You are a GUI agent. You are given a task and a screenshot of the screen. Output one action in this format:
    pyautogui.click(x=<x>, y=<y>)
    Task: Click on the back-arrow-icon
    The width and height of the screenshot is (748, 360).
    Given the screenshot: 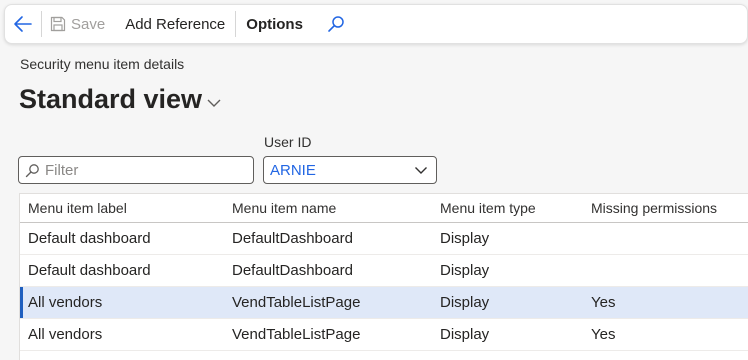 What is the action you would take?
    pyautogui.click(x=23, y=24)
    